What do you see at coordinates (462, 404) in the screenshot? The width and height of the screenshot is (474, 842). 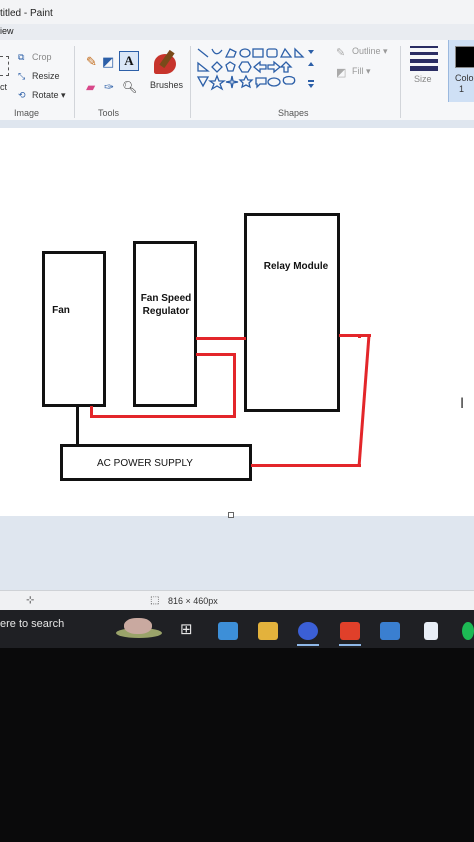 I see `text-cursor-icon: I` at bounding box center [462, 404].